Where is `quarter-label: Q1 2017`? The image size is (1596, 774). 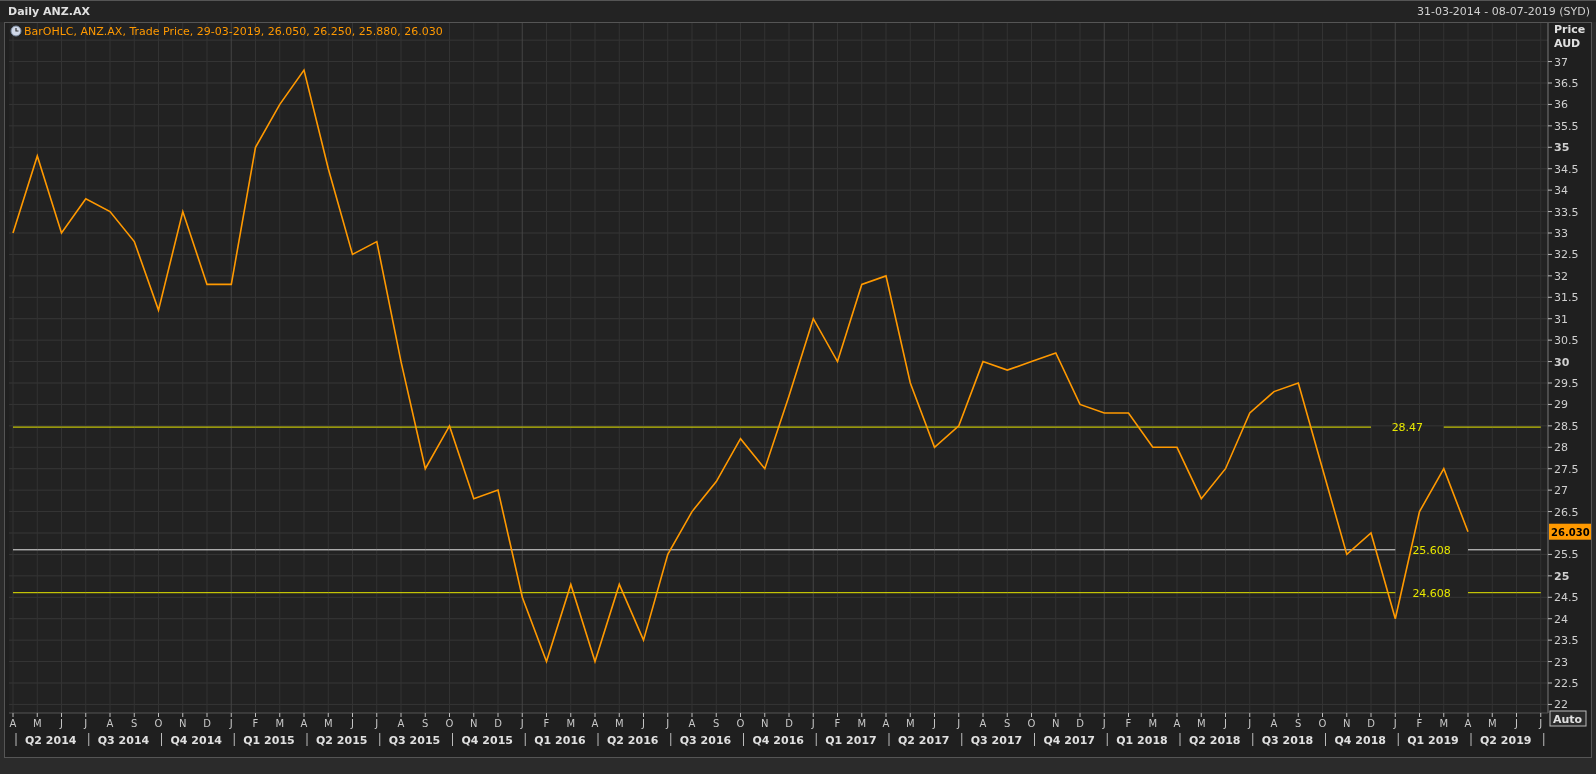 quarter-label: Q1 2017 is located at coordinates (851, 740).